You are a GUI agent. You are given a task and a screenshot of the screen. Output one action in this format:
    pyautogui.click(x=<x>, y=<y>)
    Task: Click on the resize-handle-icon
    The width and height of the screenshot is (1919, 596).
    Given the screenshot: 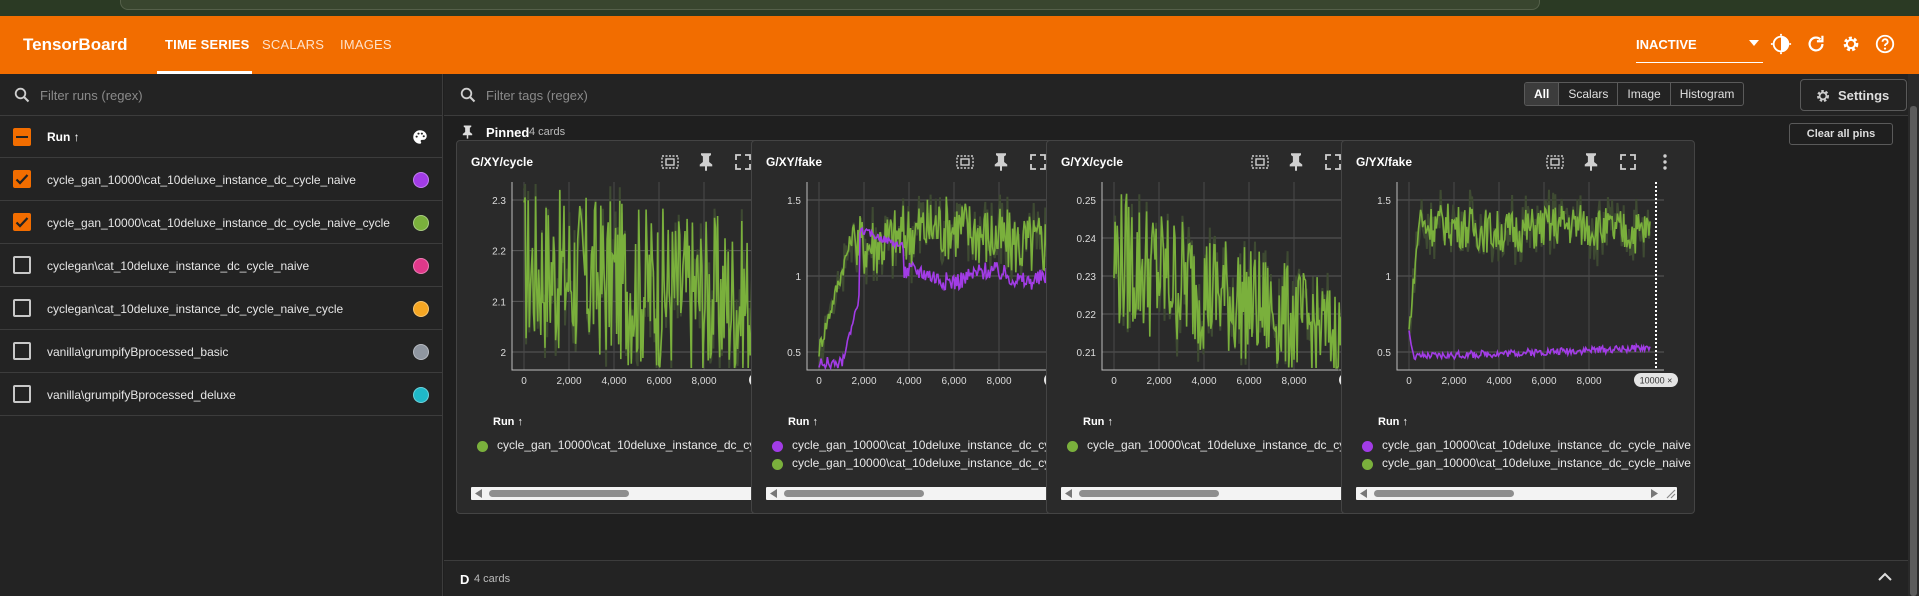 What is the action you would take?
    pyautogui.click(x=1670, y=493)
    